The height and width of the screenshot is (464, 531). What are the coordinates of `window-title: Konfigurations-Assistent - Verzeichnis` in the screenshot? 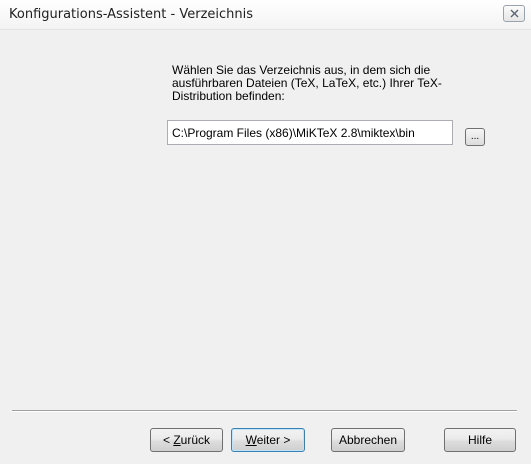 It's located at (131, 14).